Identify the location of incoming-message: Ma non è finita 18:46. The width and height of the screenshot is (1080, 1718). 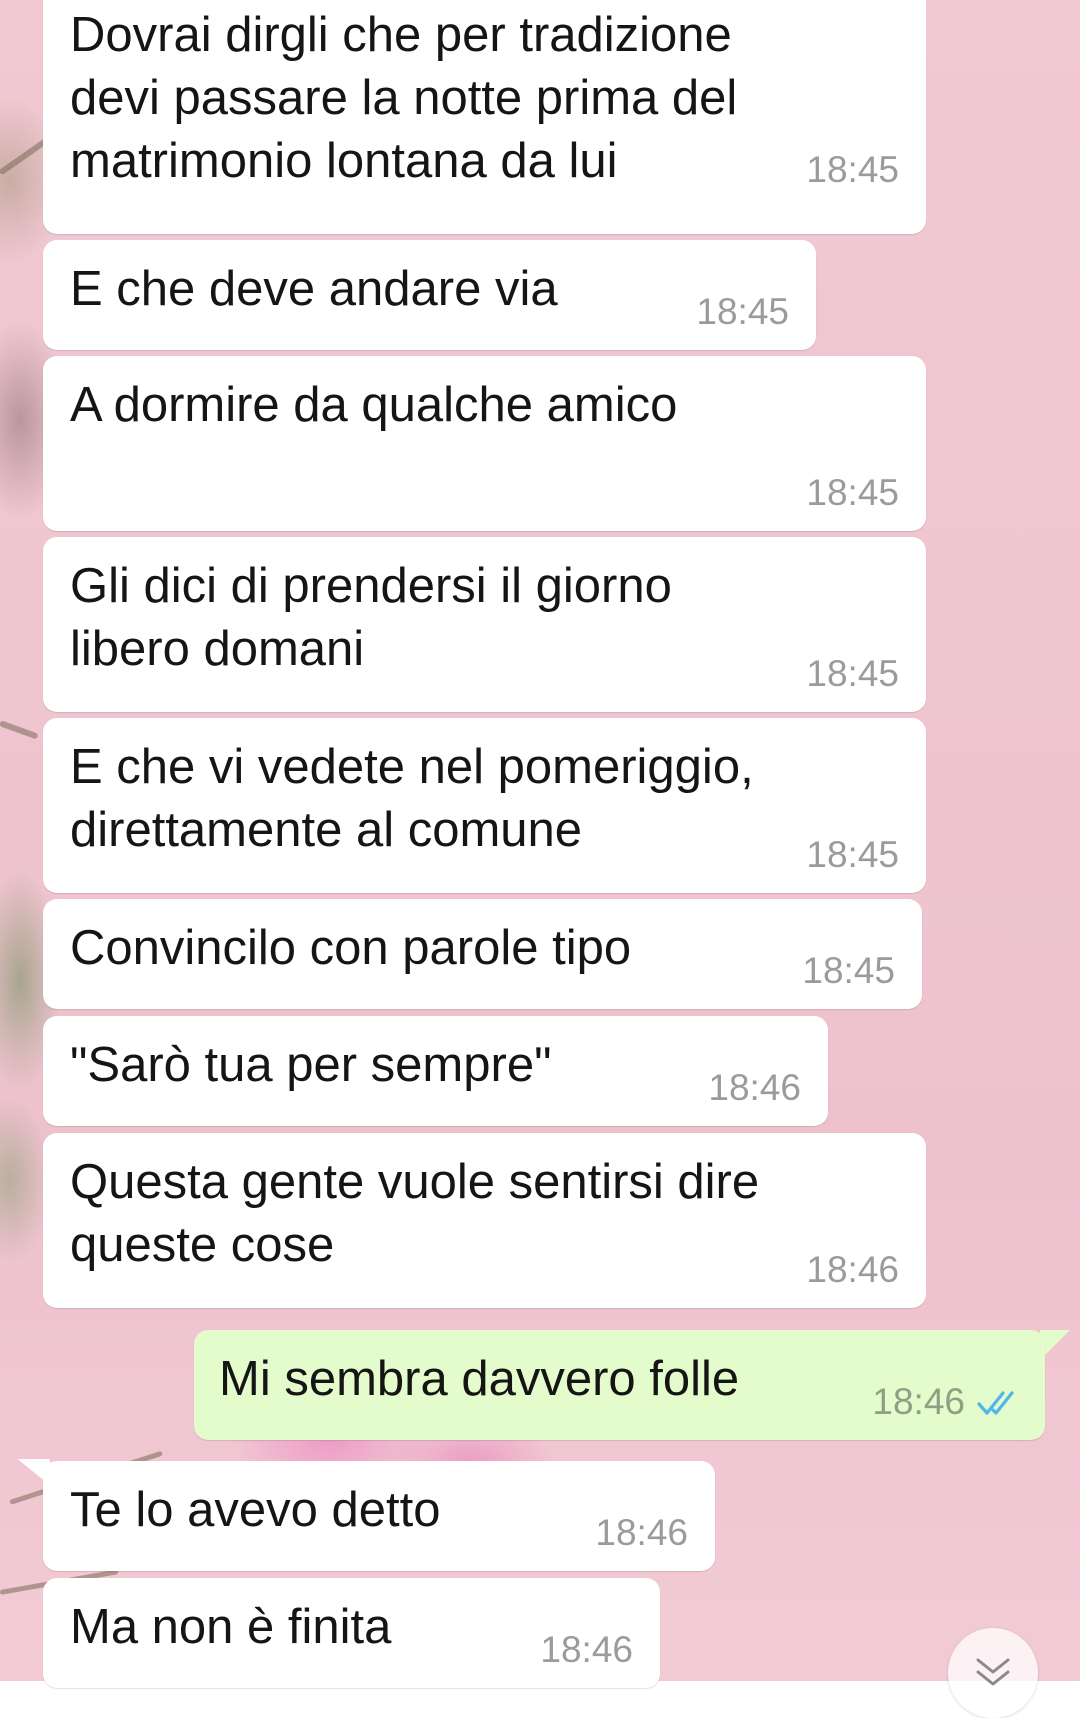
(351, 1633).